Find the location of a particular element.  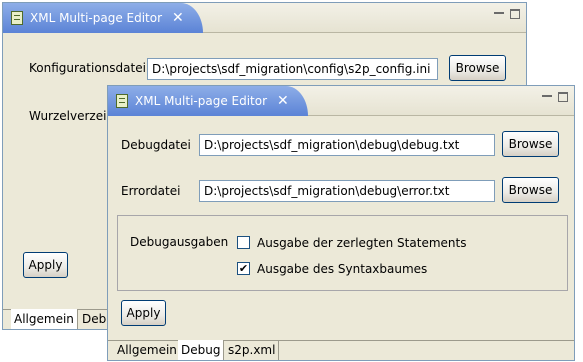

checkmark-icon: ✔ is located at coordinates (243, 268).